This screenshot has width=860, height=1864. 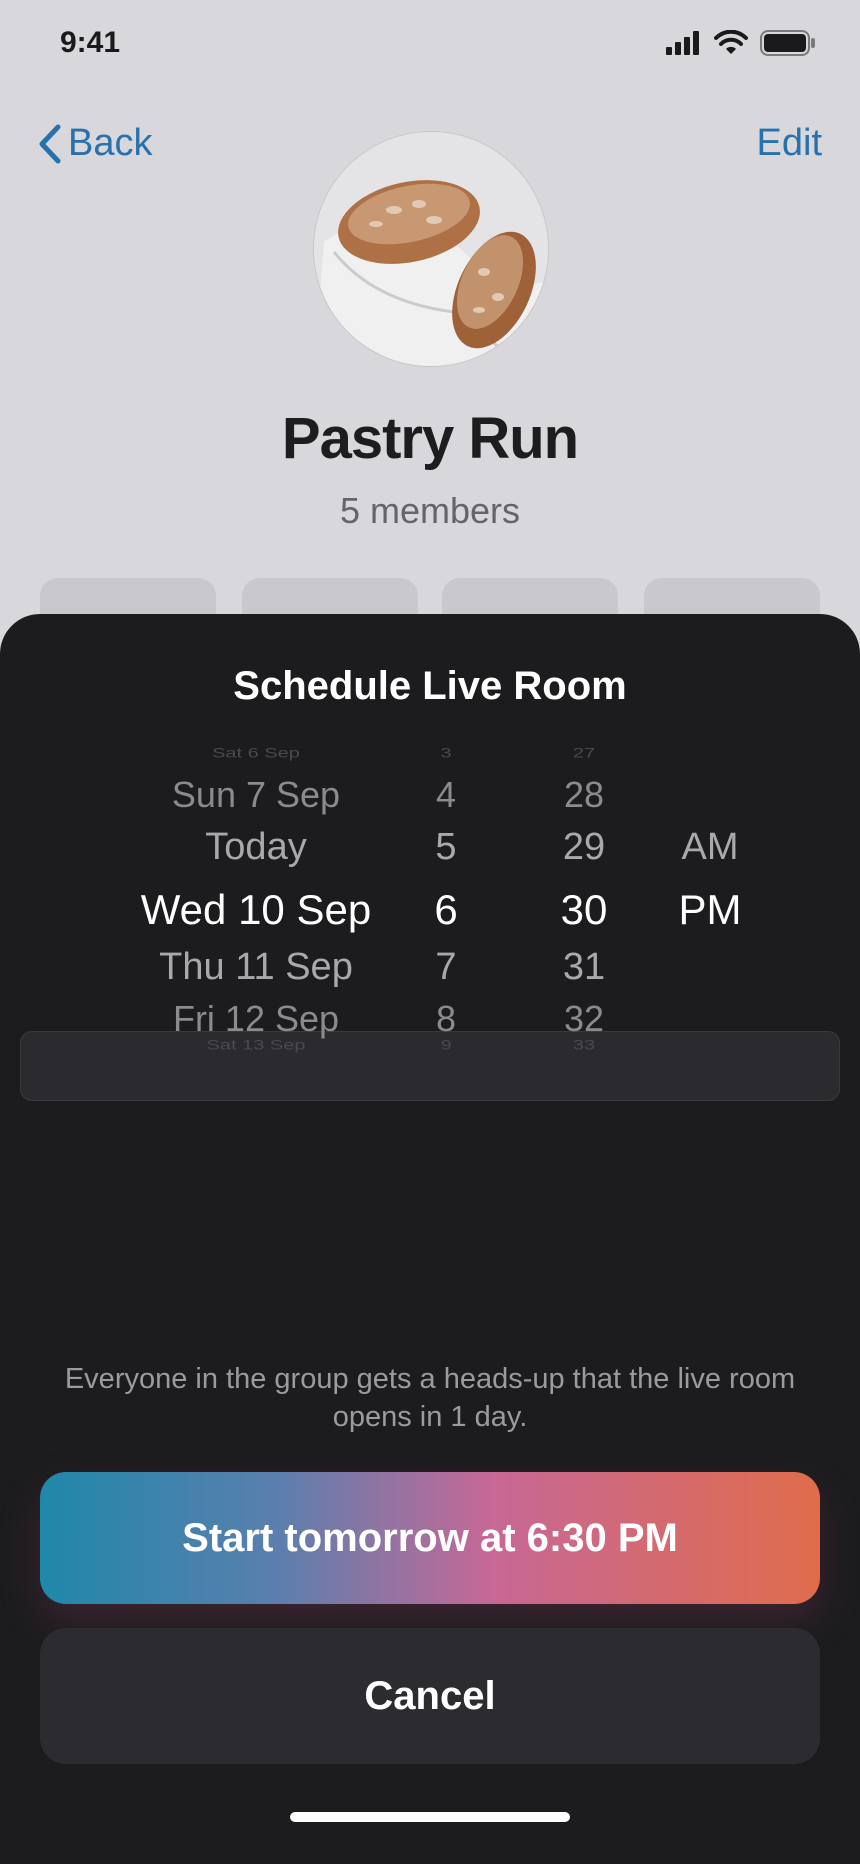 What do you see at coordinates (710, 910) in the screenshot?
I see `selected-ampm-option: PM` at bounding box center [710, 910].